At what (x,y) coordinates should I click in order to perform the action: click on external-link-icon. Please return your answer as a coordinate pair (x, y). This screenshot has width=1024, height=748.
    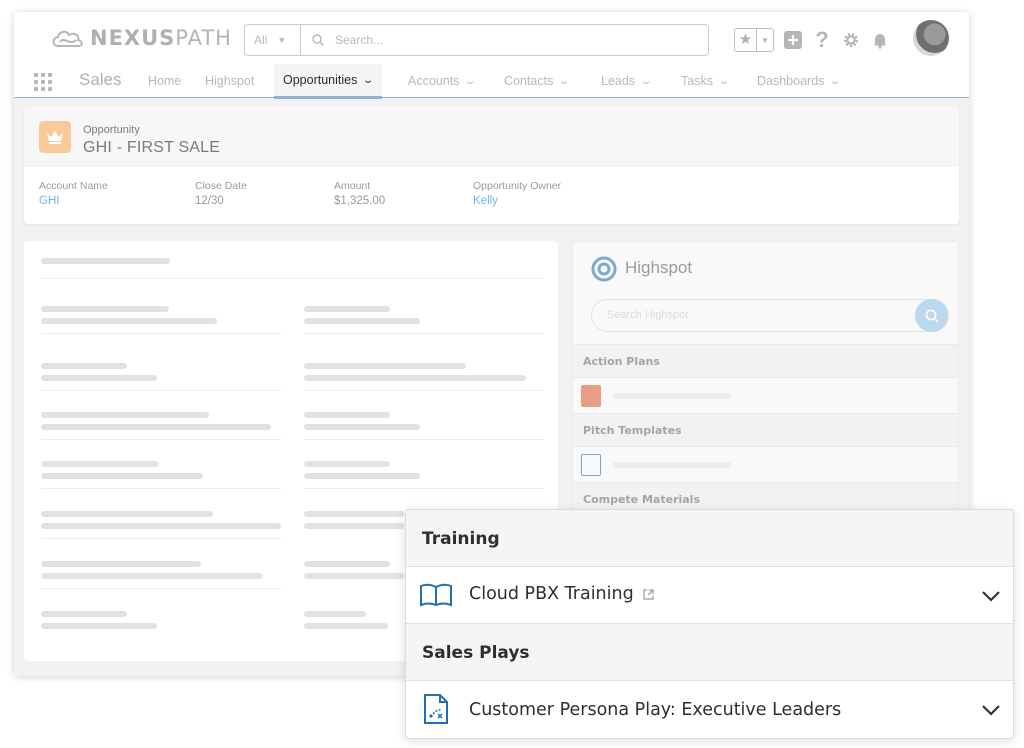
    Looking at the image, I should click on (648, 594).